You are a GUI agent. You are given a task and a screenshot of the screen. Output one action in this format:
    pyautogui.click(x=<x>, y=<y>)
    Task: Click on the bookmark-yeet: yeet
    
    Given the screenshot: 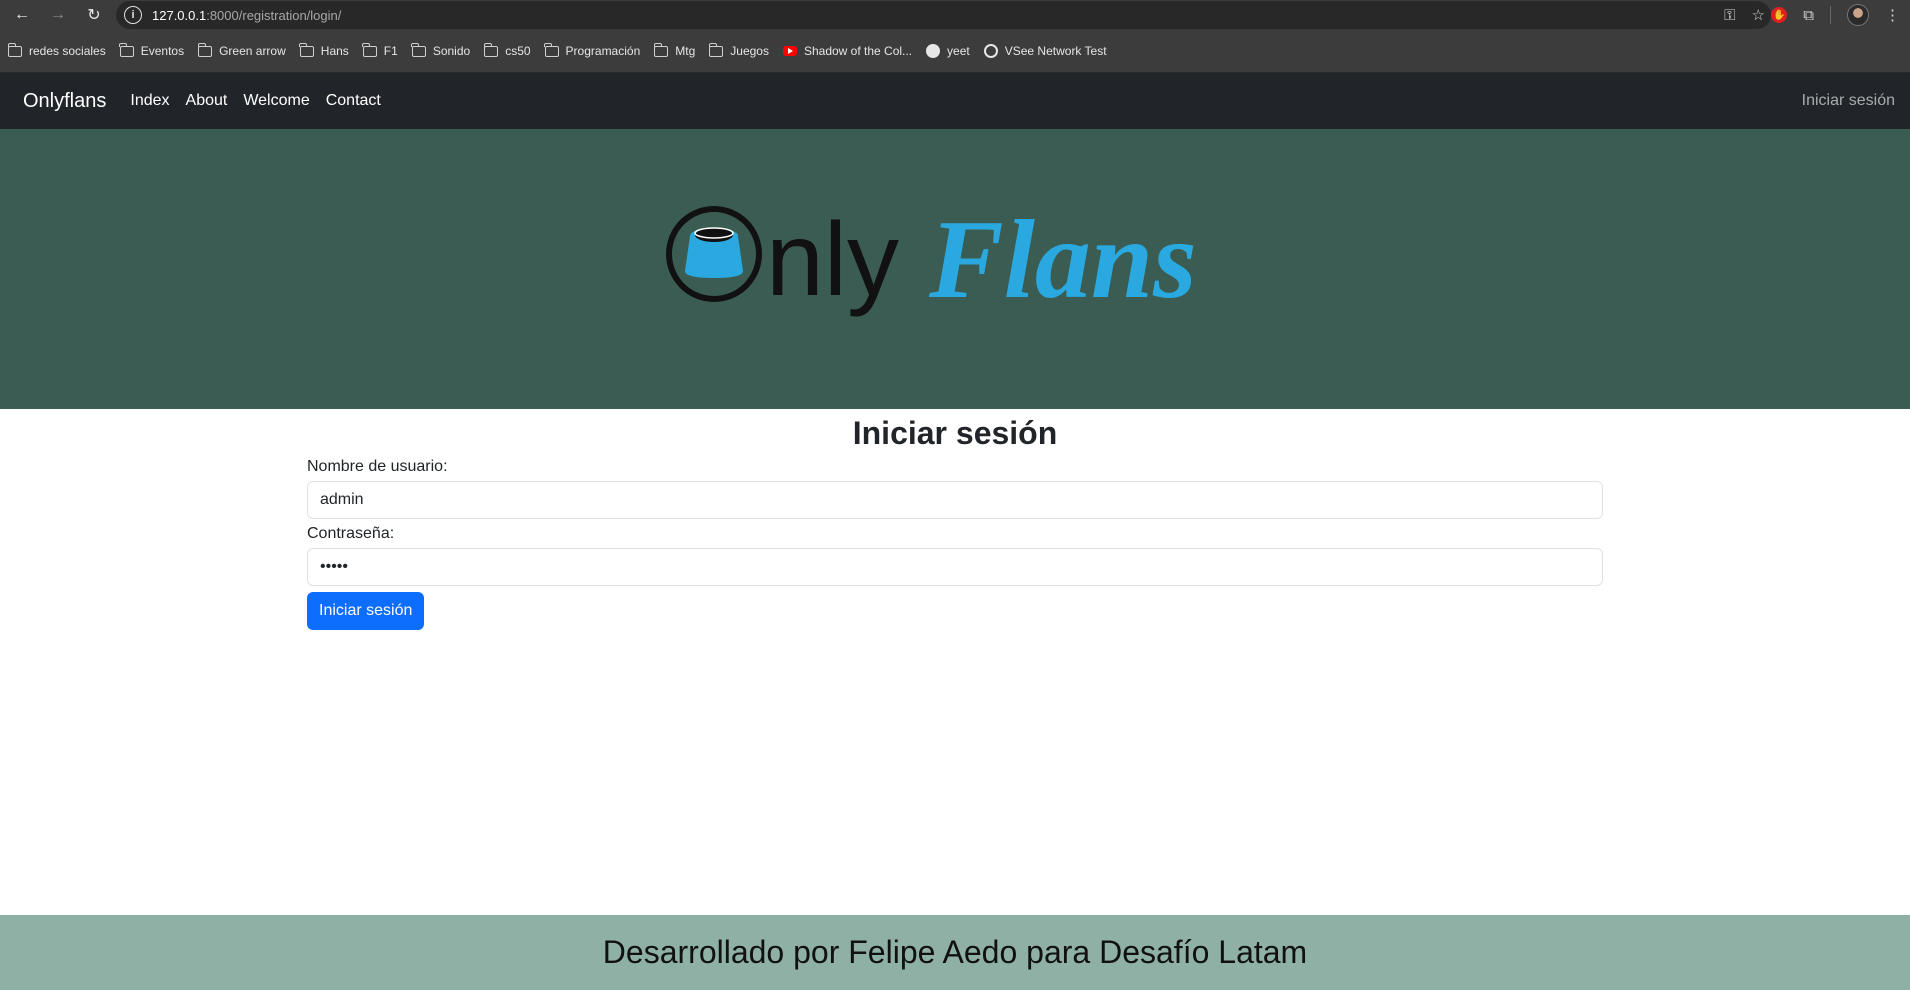 What is the action you would take?
    pyautogui.click(x=948, y=51)
    